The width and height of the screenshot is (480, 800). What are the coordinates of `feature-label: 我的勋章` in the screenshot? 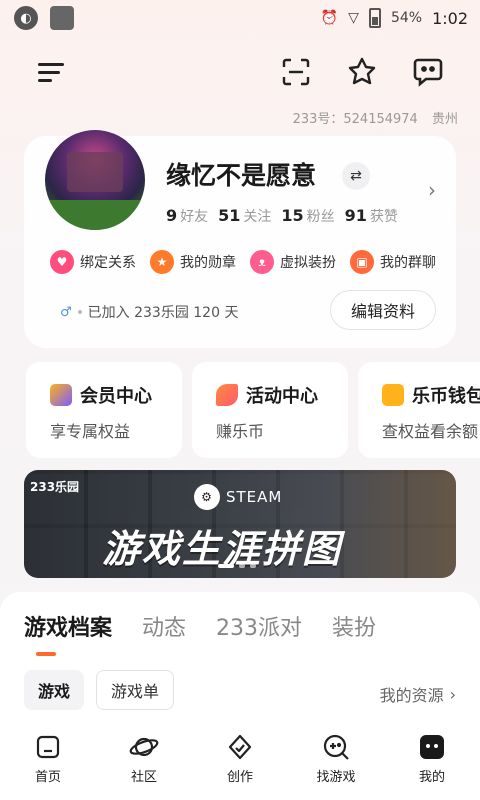 It's located at (208, 263).